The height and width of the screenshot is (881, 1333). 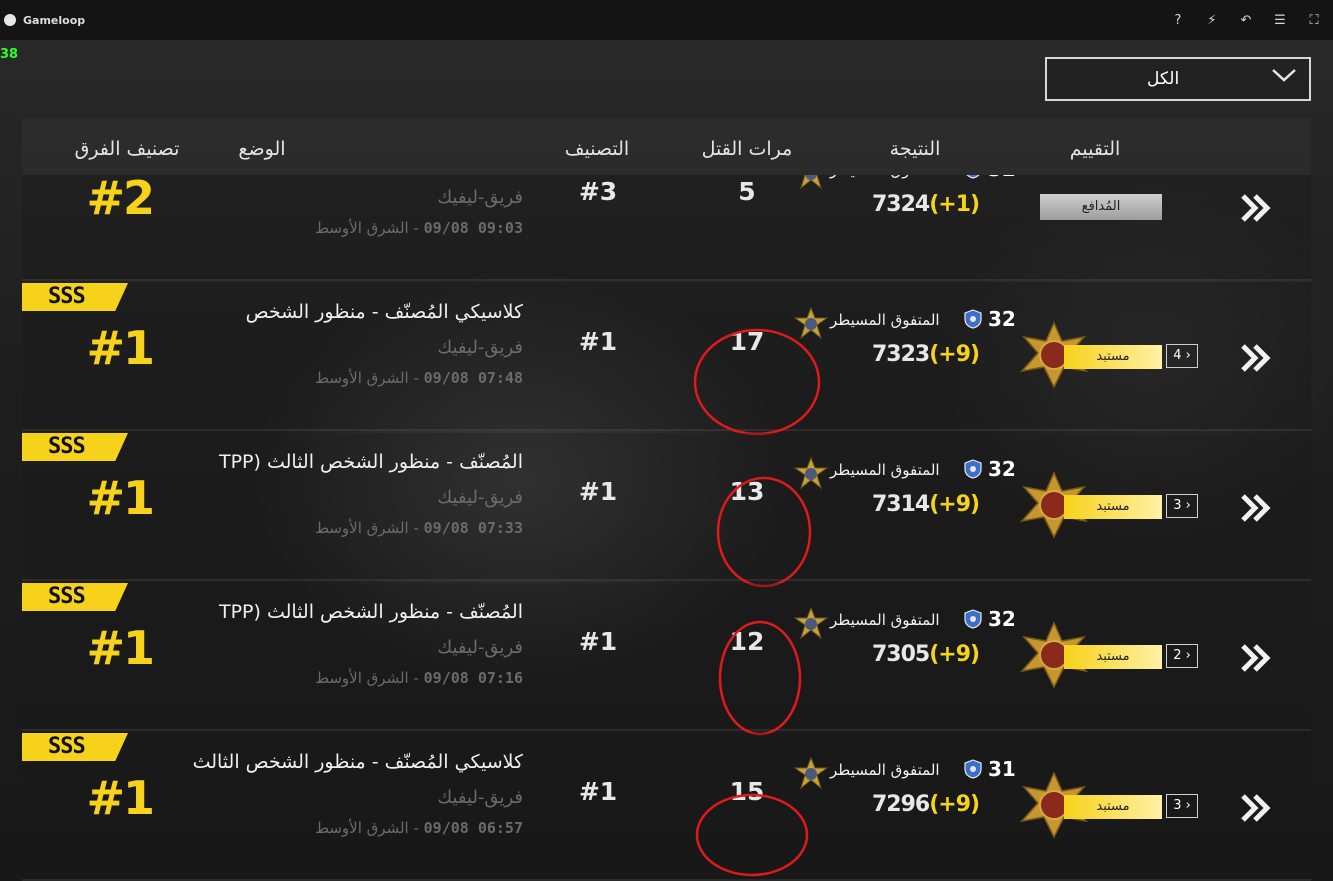 What do you see at coordinates (926, 654) in the screenshot?
I see `rank-score: 7305(+9)` at bounding box center [926, 654].